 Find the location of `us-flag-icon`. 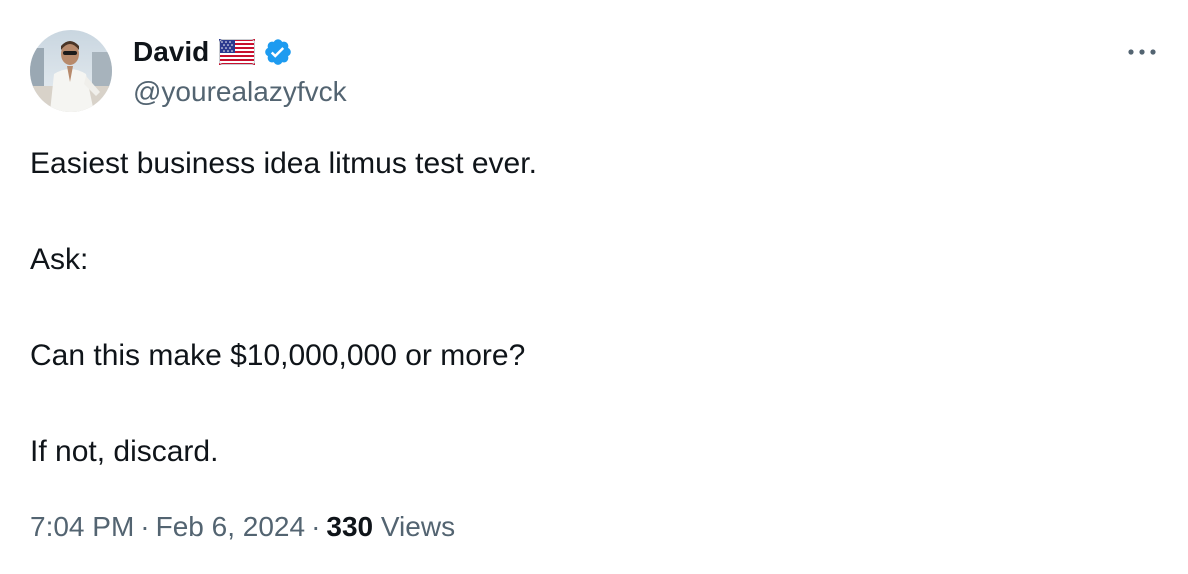

us-flag-icon is located at coordinates (237, 52).